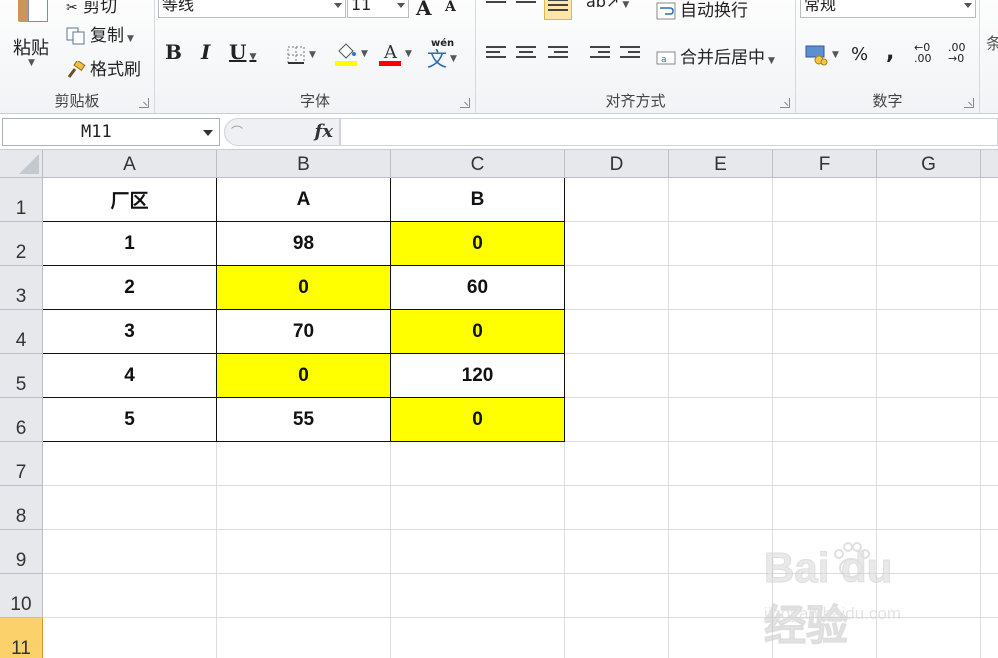  What do you see at coordinates (208, 133) in the screenshot?
I see `name-box-dropdown-icon` at bounding box center [208, 133].